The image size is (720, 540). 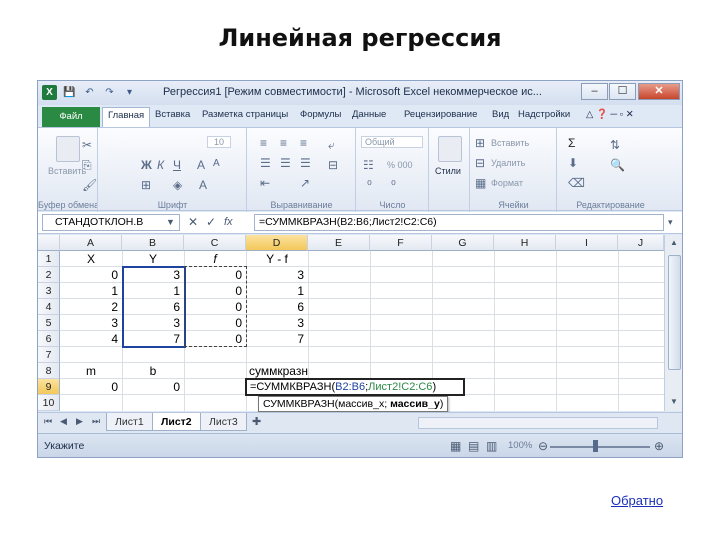 I want to click on back-link: Обратно, so click(x=637, y=500).